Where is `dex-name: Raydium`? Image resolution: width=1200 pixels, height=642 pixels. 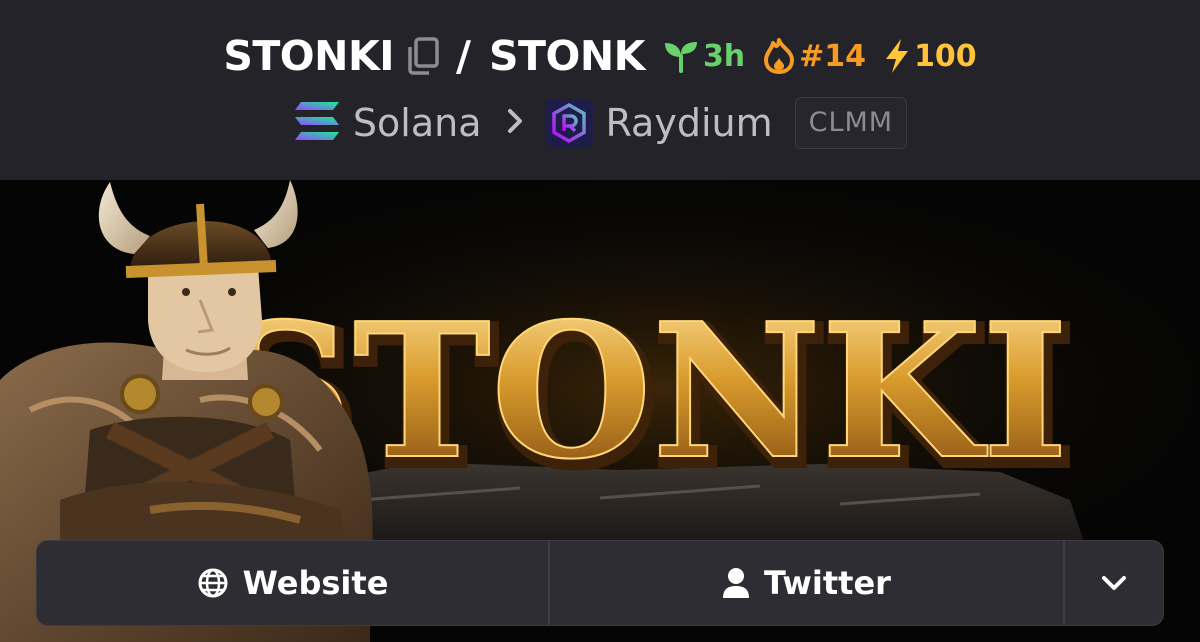
dex-name: Raydium is located at coordinates (688, 123).